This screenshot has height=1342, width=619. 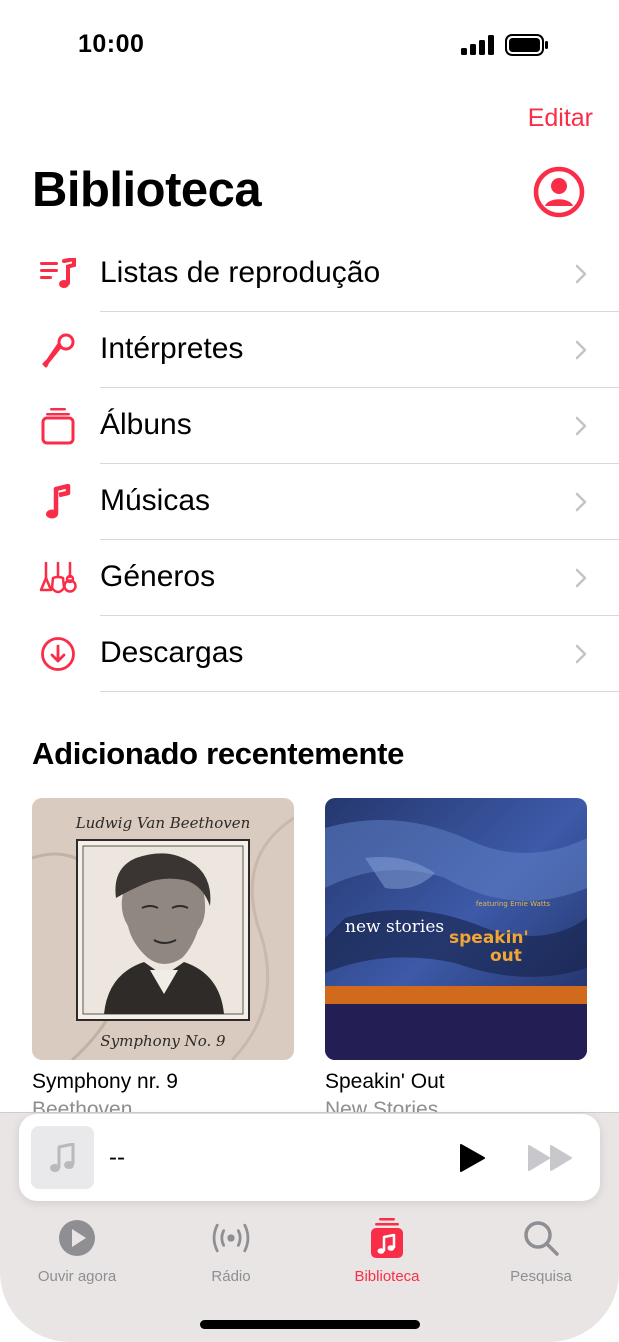 I want to click on tab-label: Ouvir agora, so click(x=77, y=1276).